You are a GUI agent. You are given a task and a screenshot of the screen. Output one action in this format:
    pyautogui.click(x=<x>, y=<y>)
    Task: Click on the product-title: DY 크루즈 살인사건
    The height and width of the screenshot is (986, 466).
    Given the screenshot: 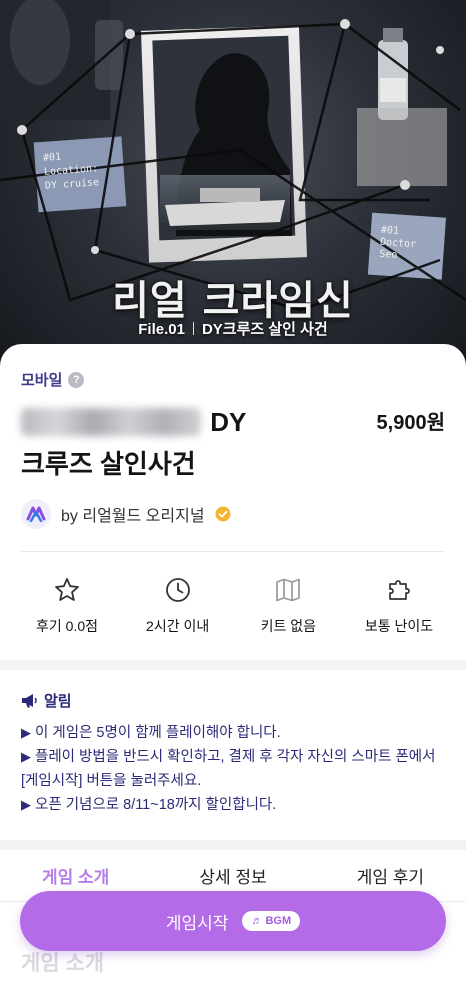 What is the action you would take?
    pyautogui.click(x=181, y=443)
    